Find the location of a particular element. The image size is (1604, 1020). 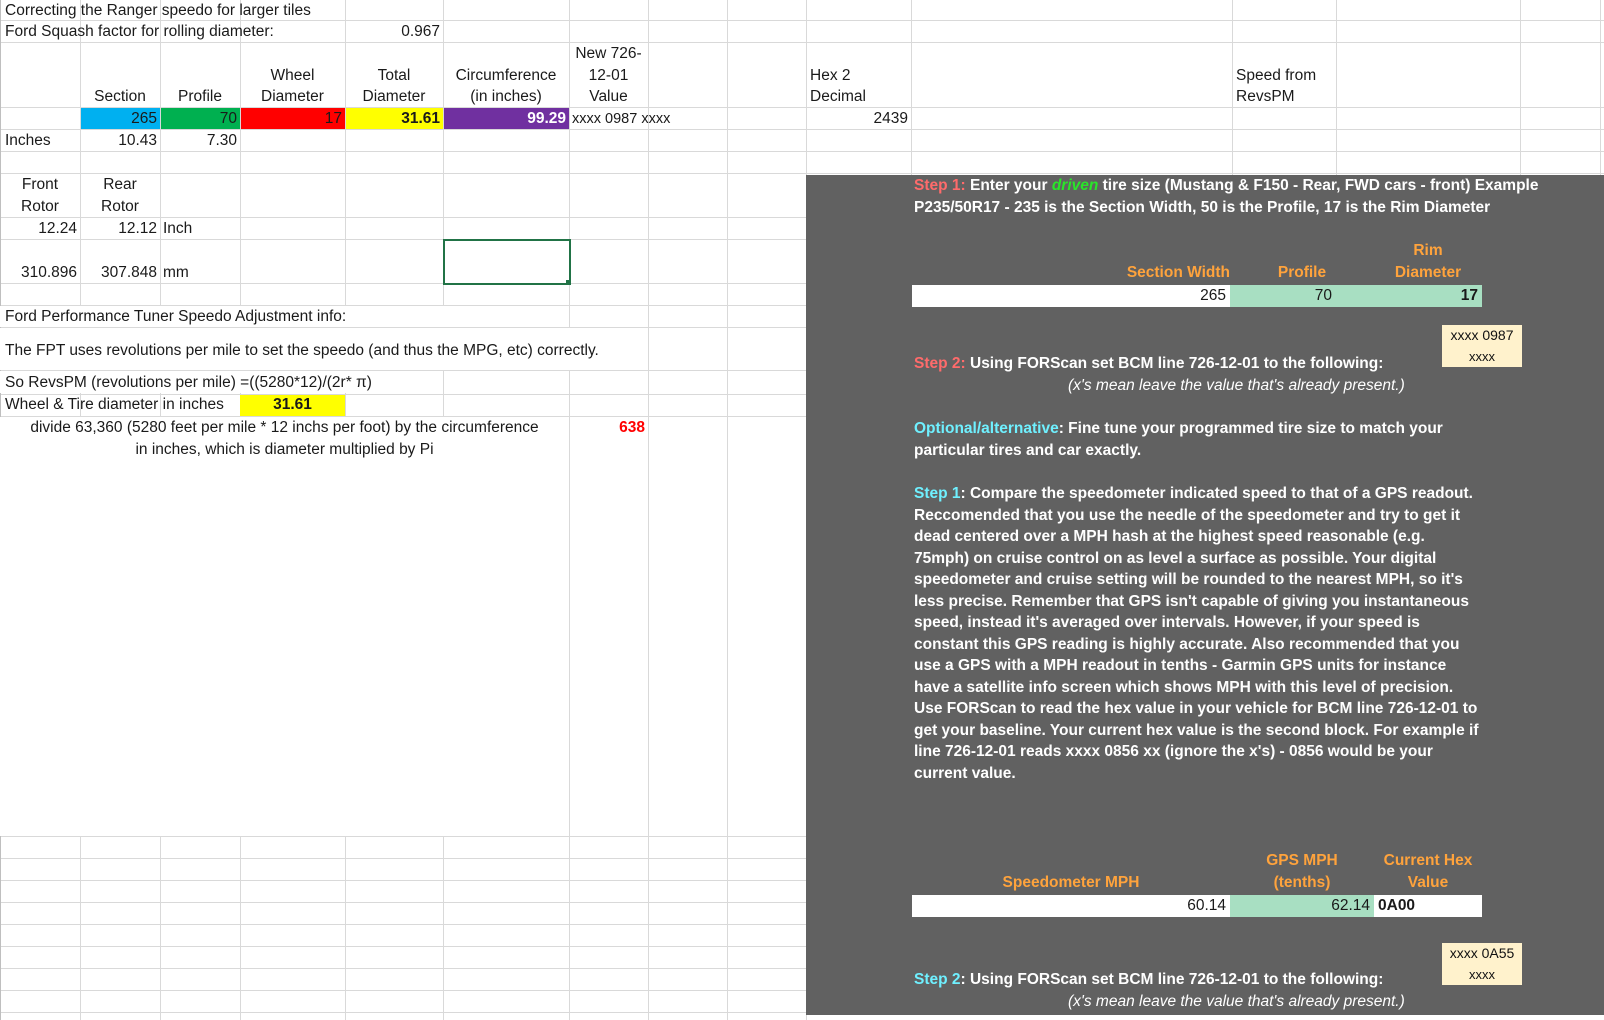

input-profile: 70 is located at coordinates (1281, 296).